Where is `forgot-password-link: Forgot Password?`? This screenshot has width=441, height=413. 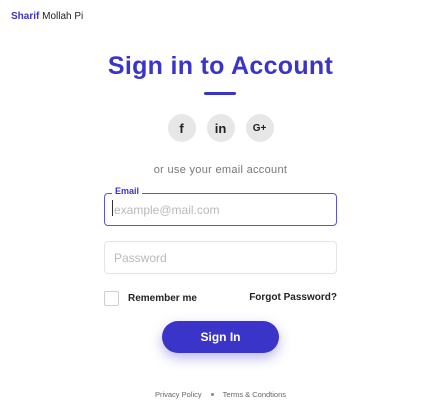 forgot-password-link: Forgot Password? is located at coordinates (293, 297).